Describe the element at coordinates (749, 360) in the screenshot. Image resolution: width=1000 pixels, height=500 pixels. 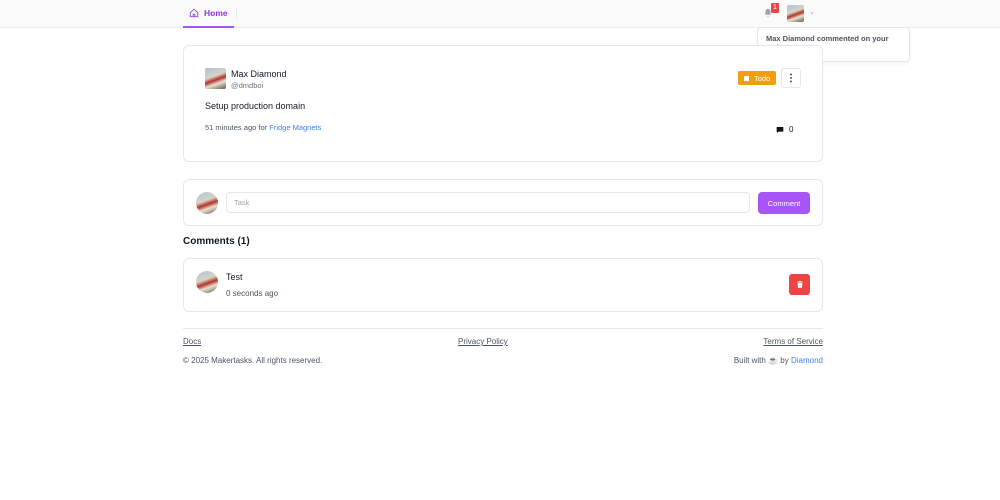
I see `built-prefix: Built with` at that location.